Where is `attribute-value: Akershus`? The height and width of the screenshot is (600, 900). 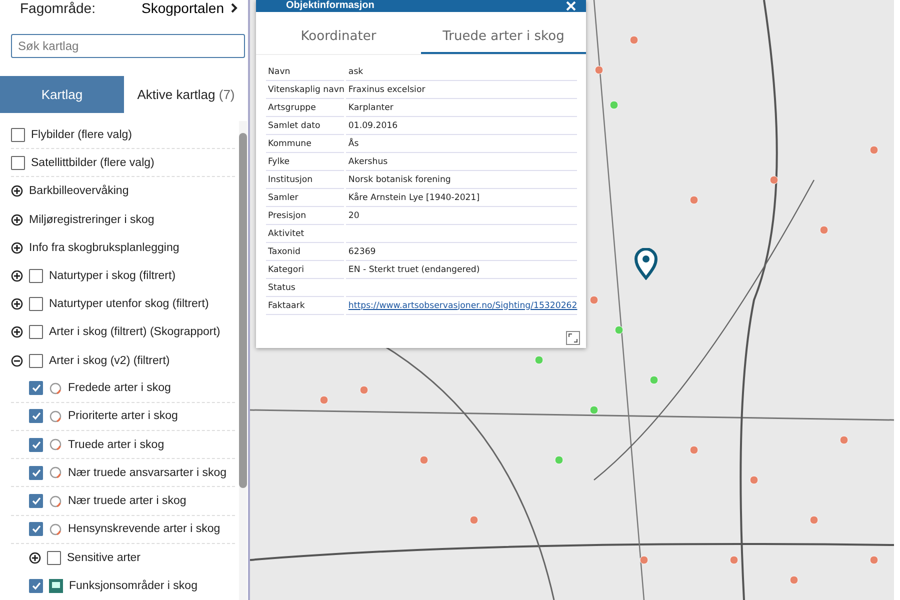 attribute-value: Akershus is located at coordinates (462, 162).